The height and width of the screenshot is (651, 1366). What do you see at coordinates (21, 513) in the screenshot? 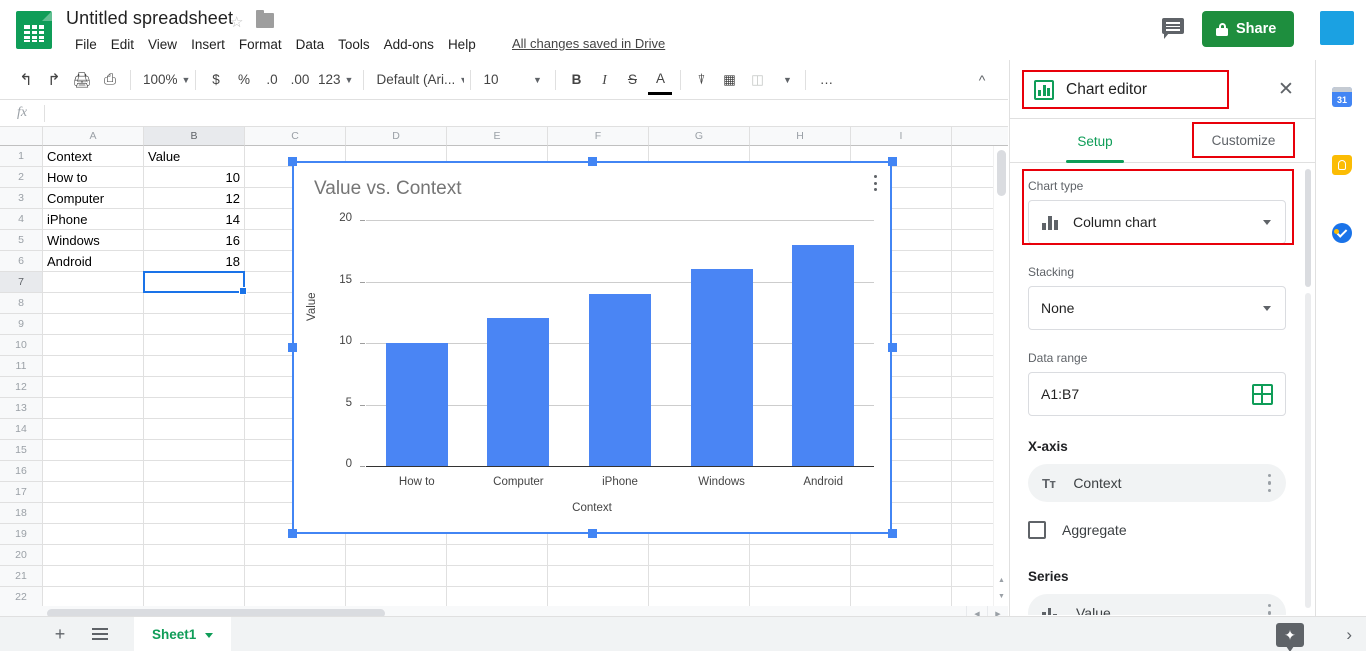
I see `row-header-18: 18` at bounding box center [21, 513].